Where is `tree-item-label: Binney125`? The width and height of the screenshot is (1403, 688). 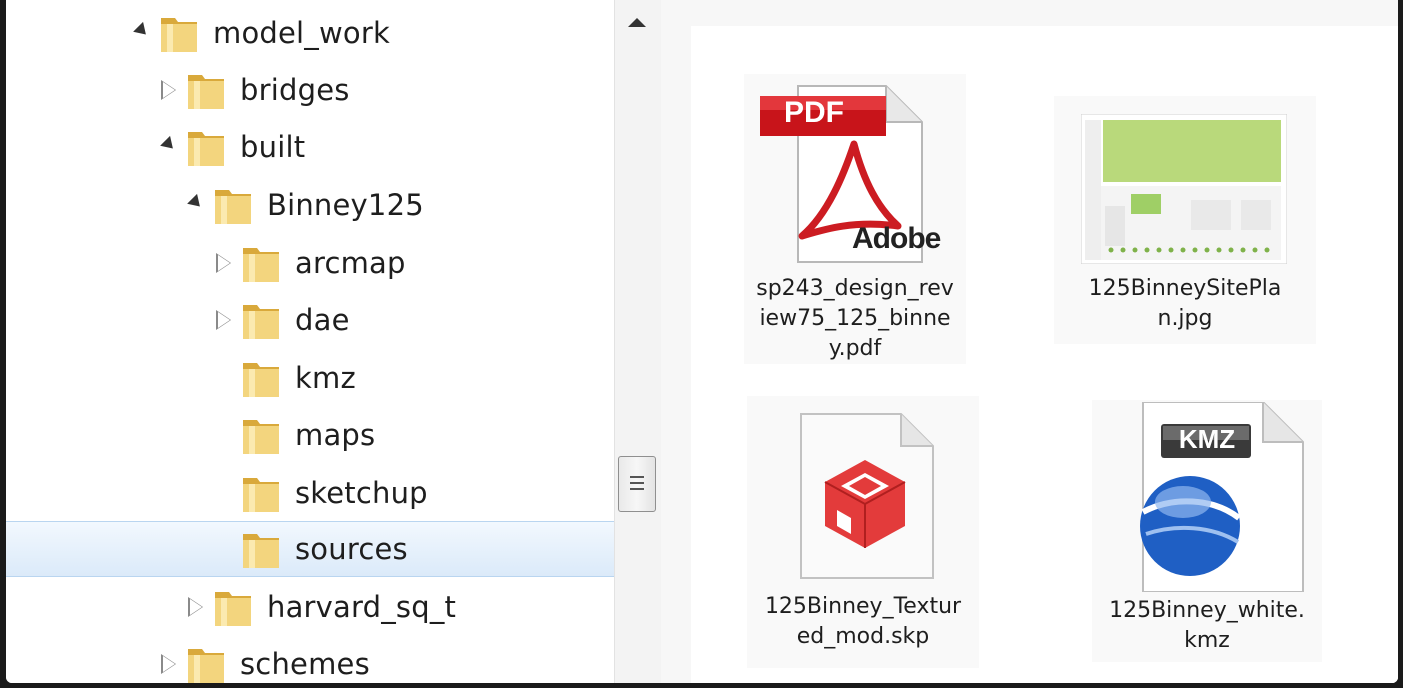 tree-item-label: Binney125 is located at coordinates (345, 205).